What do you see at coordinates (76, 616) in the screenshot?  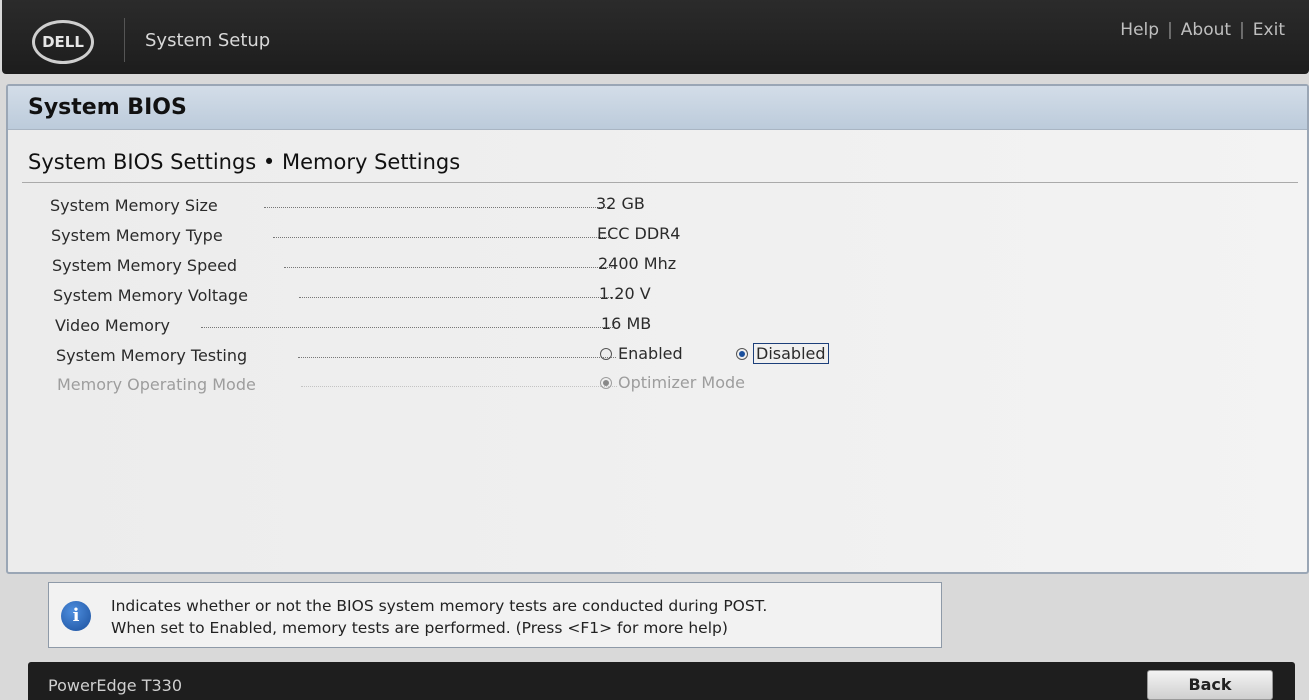 I see `info-icon: i` at bounding box center [76, 616].